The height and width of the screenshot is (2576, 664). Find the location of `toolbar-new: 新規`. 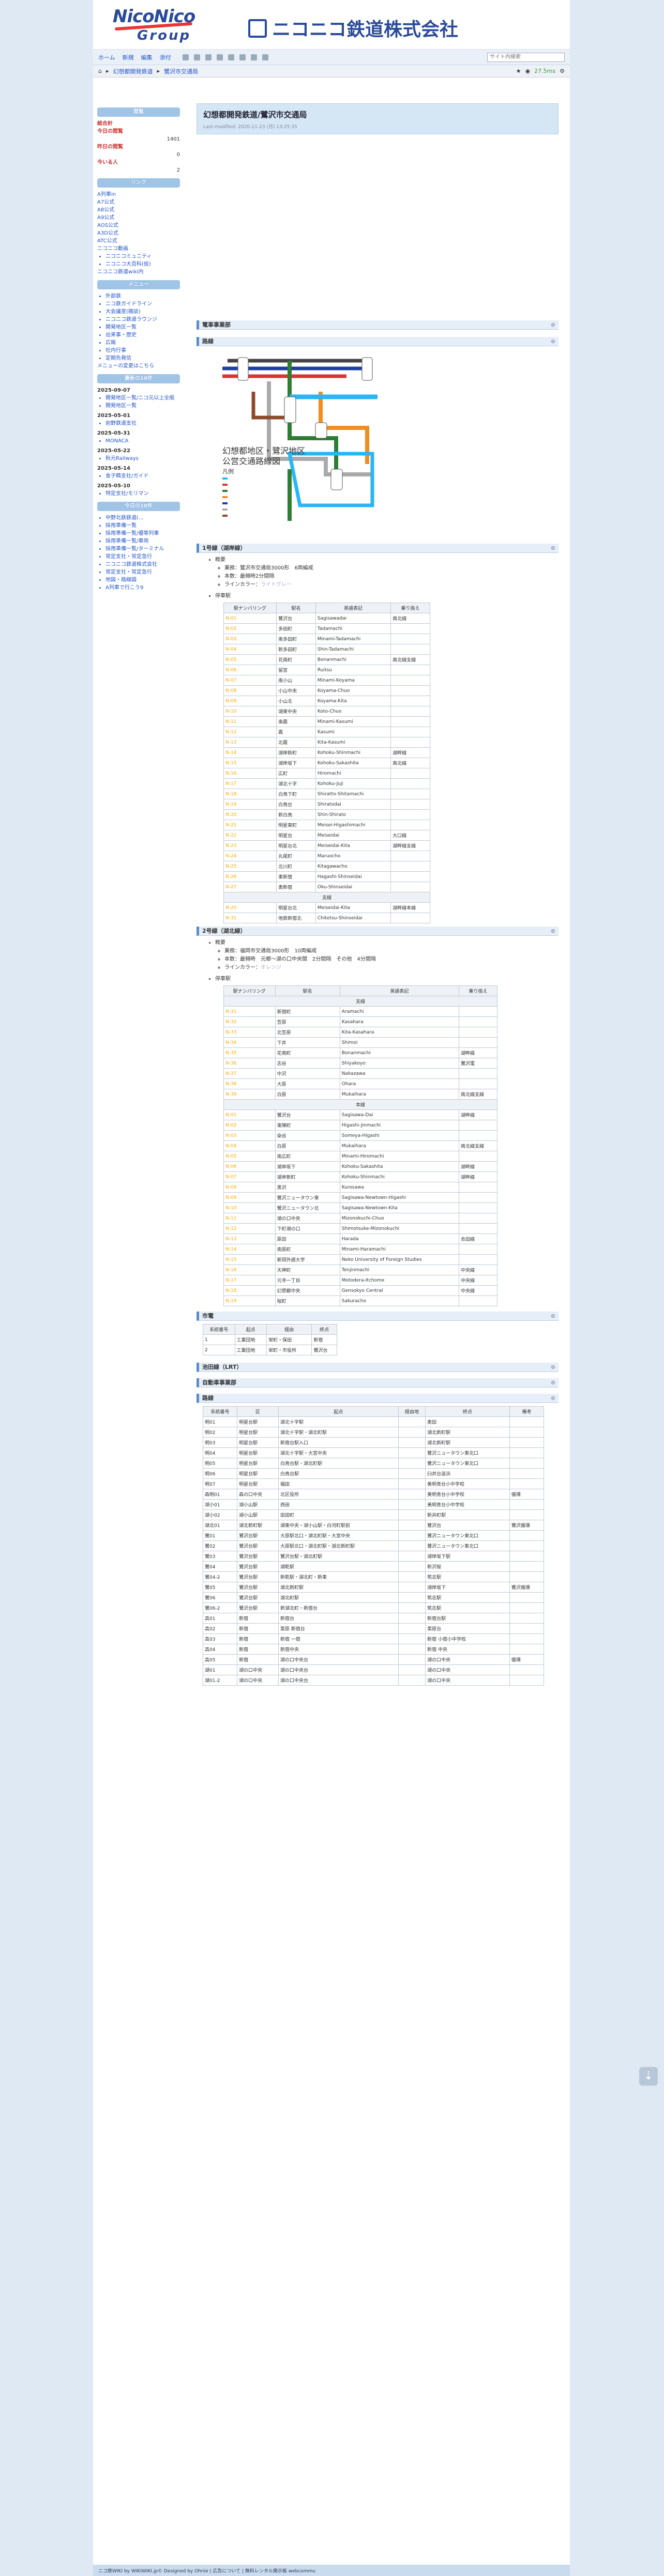

toolbar-new: 新規 is located at coordinates (128, 57).